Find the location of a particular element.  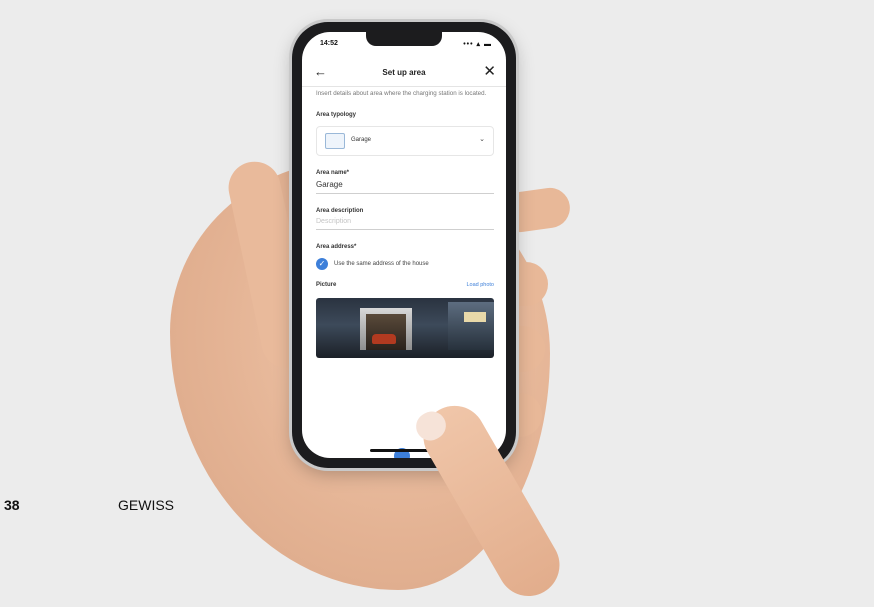

signal-wifi-battery-icon: ••• ▴ ▬ is located at coordinates (477, 44).